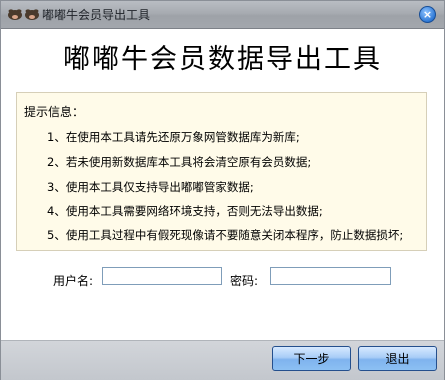 This screenshot has height=380, width=445. What do you see at coordinates (73, 281) in the screenshot?
I see `username-label: 用户名:` at bounding box center [73, 281].